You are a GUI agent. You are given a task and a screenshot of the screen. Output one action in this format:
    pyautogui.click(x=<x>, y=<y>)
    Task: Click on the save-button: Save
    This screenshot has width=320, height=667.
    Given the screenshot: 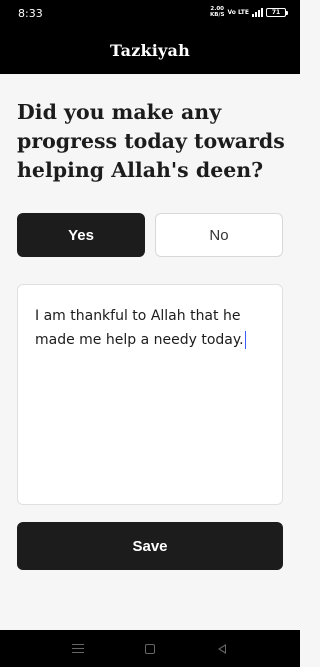 What is the action you would take?
    pyautogui.click(x=150, y=546)
    